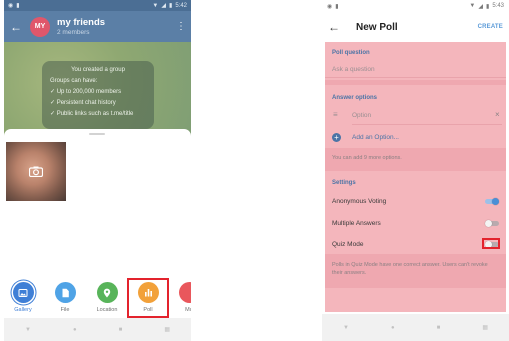  What do you see at coordinates (359, 201) in the screenshot?
I see `anonymous-voting-label: Anonymous Voting` at bounding box center [359, 201].